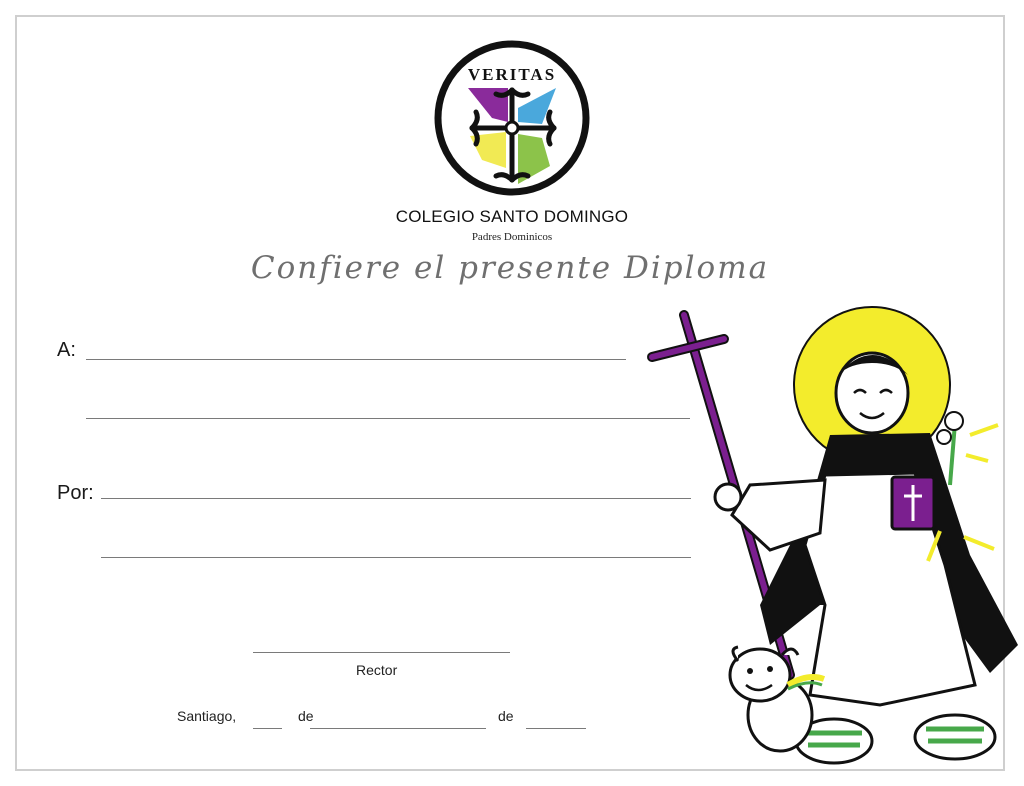  Describe the element at coordinates (75, 493) in the screenshot. I see `reason-label: Por:` at that location.